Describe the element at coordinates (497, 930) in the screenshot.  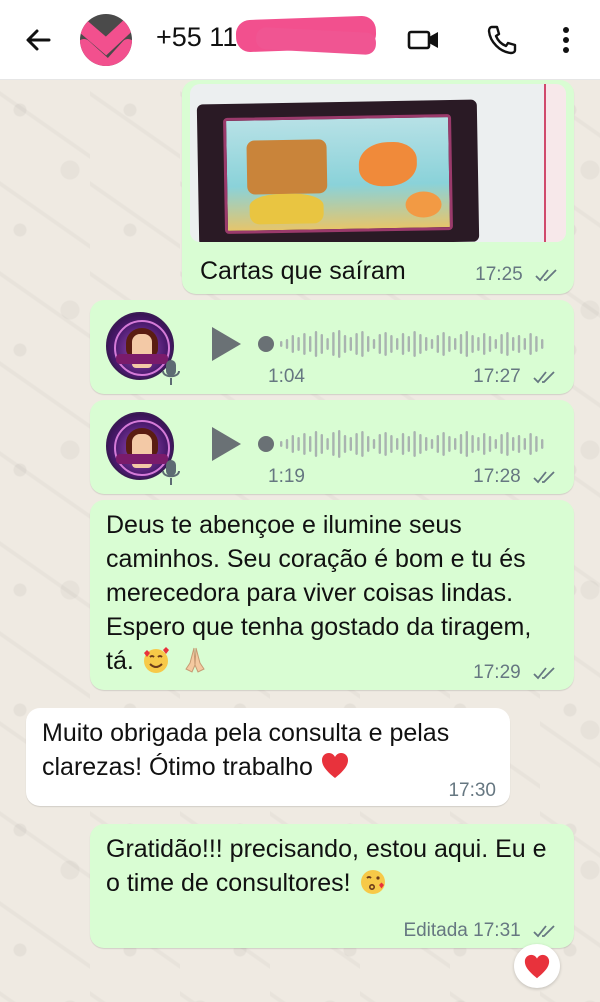
I see `timestamp: 17:31` at that location.